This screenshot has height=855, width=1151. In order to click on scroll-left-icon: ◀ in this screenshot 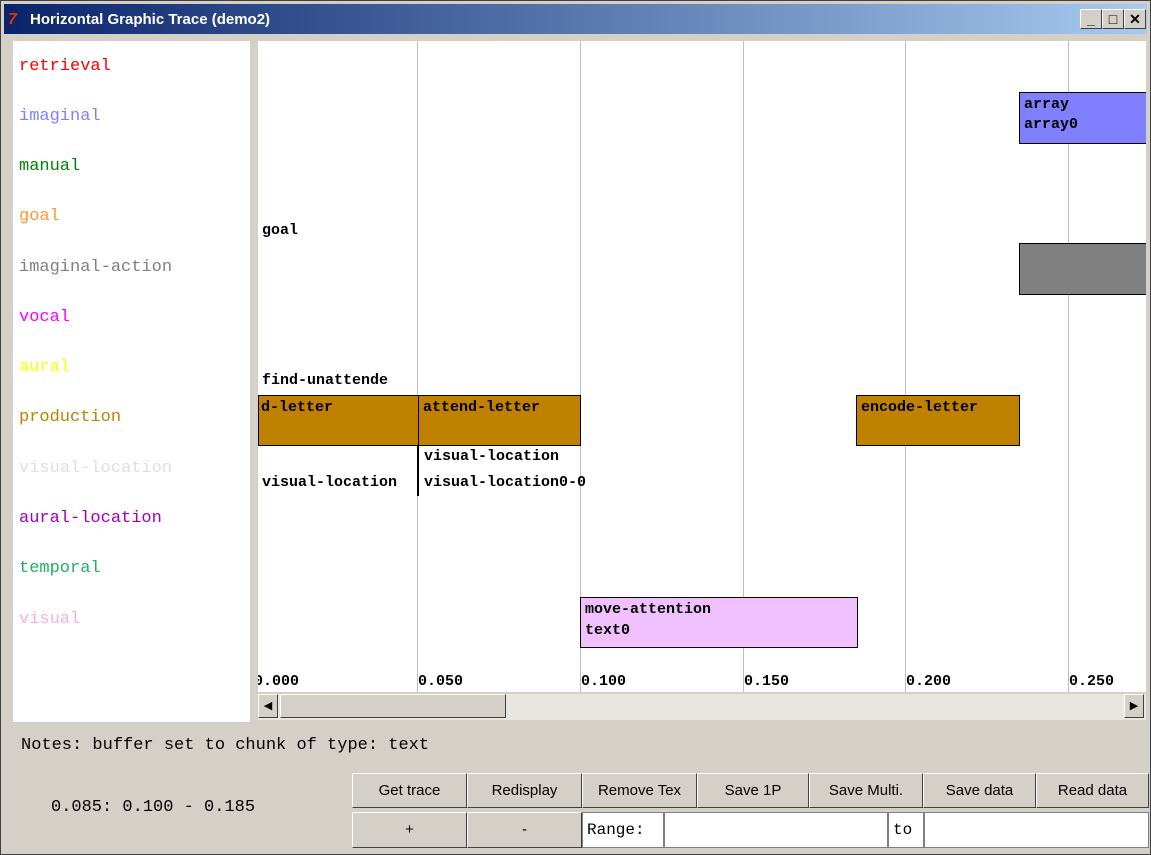, I will do `click(268, 706)`.